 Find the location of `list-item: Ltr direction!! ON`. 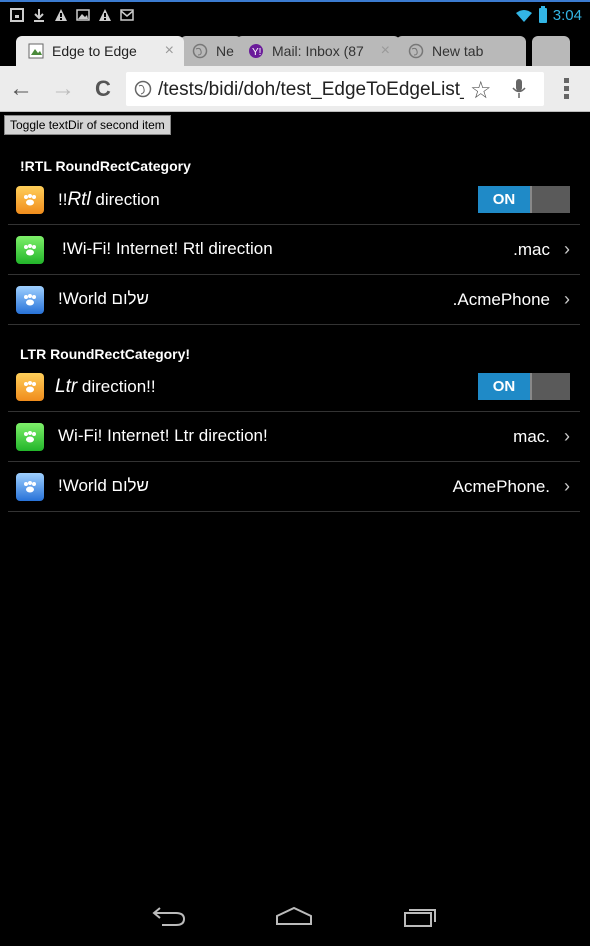

list-item: Ltr direction!! ON is located at coordinates (294, 387).